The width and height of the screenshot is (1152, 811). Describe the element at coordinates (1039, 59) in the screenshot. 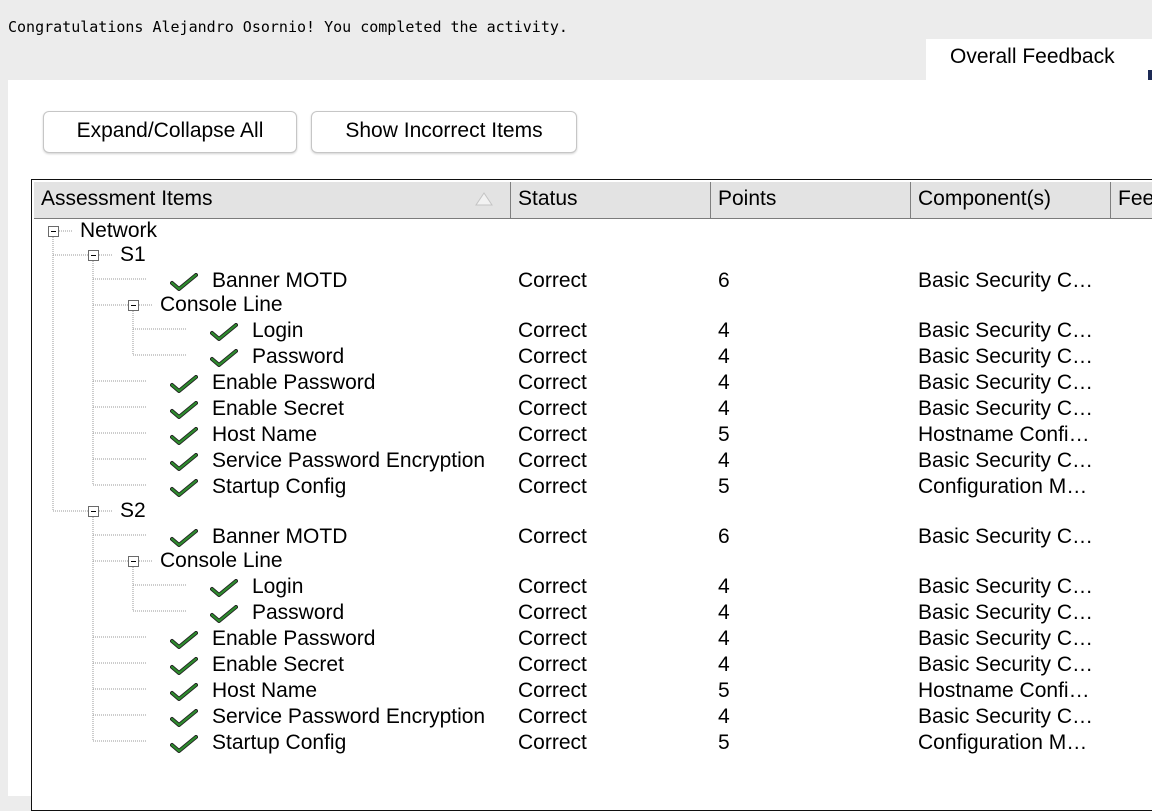

I see `tab-overall-feedback: Overall Feedback` at that location.